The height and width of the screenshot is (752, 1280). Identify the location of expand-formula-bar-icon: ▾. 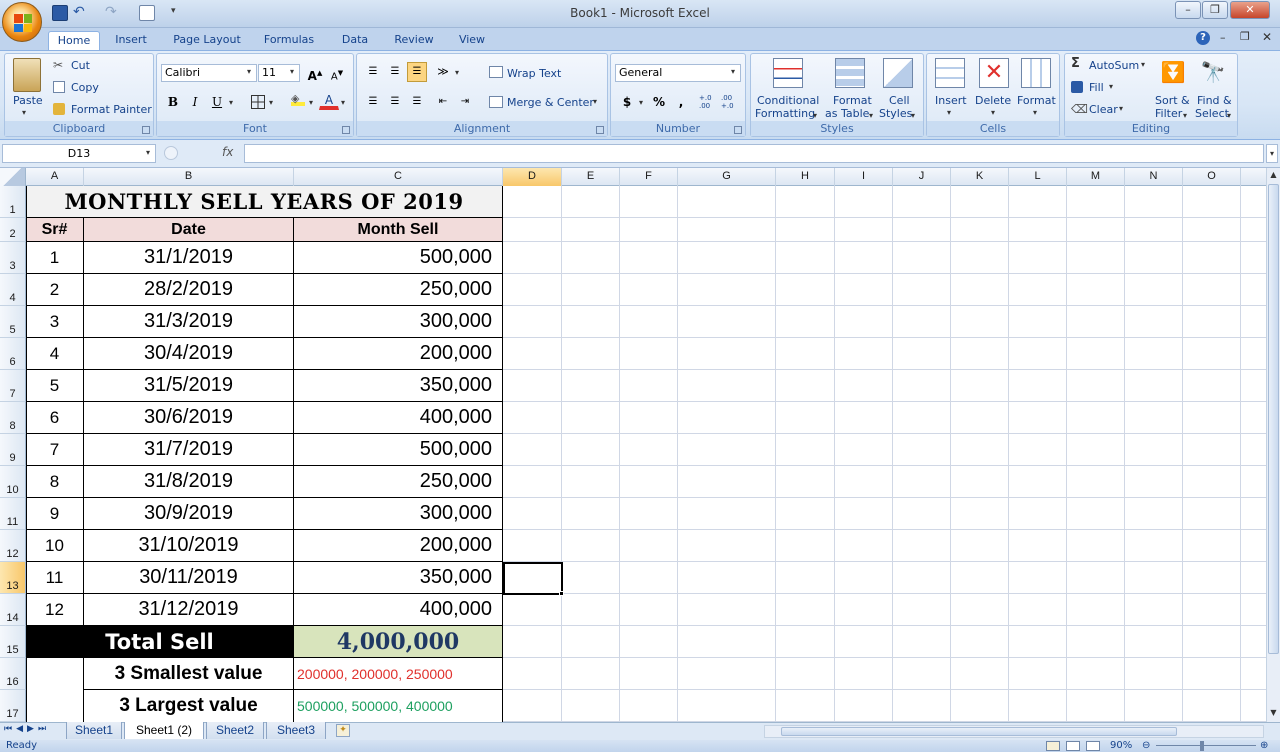
(1272, 153).